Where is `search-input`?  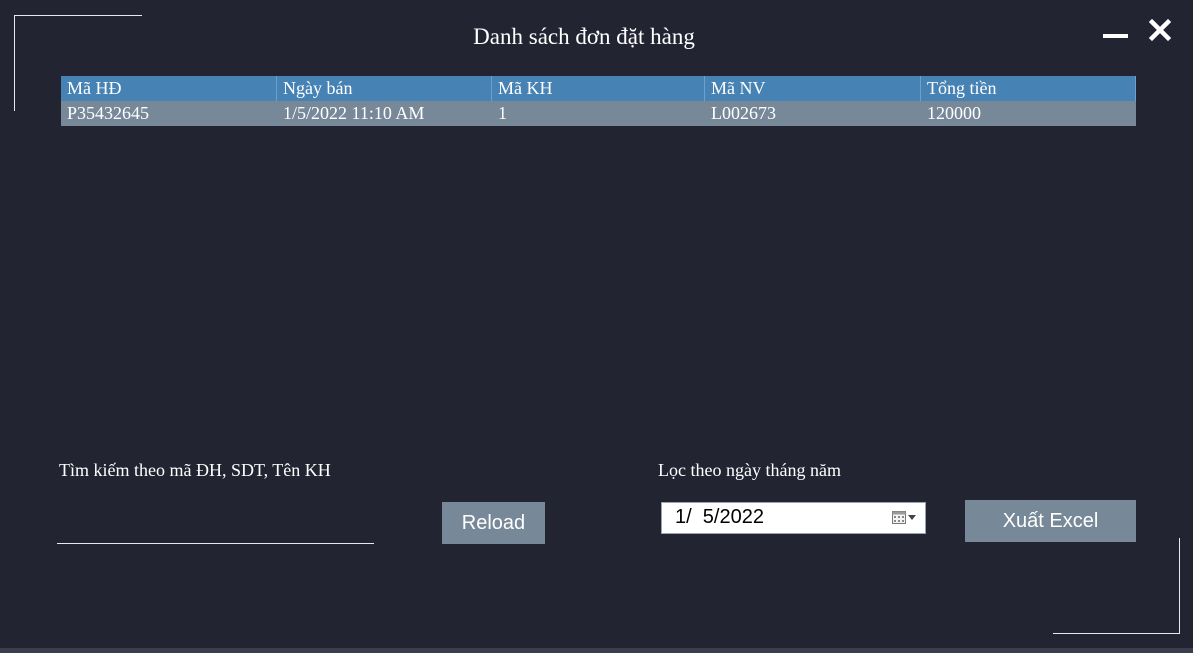 search-input is located at coordinates (215, 523).